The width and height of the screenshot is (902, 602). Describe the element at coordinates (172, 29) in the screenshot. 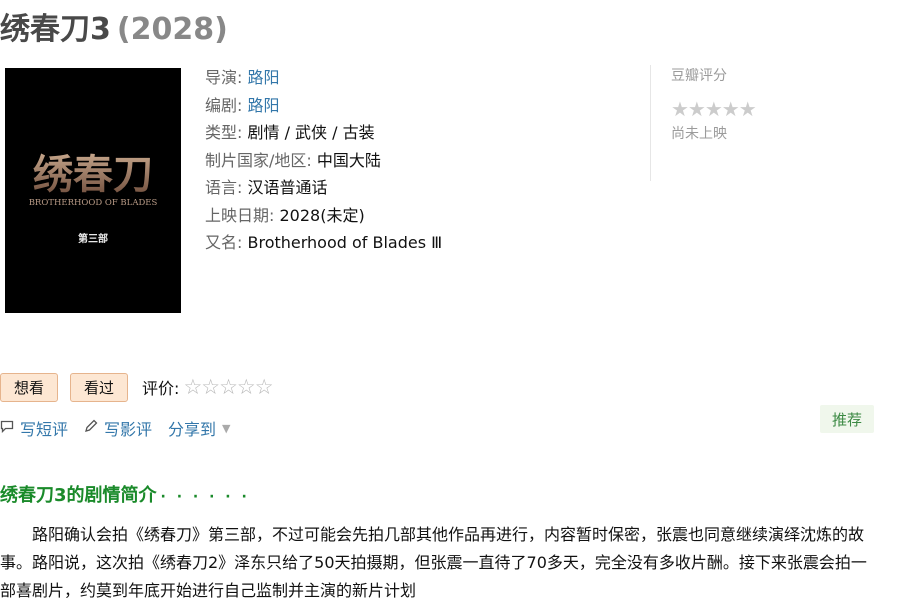

I see `movie-year: (2028)` at that location.